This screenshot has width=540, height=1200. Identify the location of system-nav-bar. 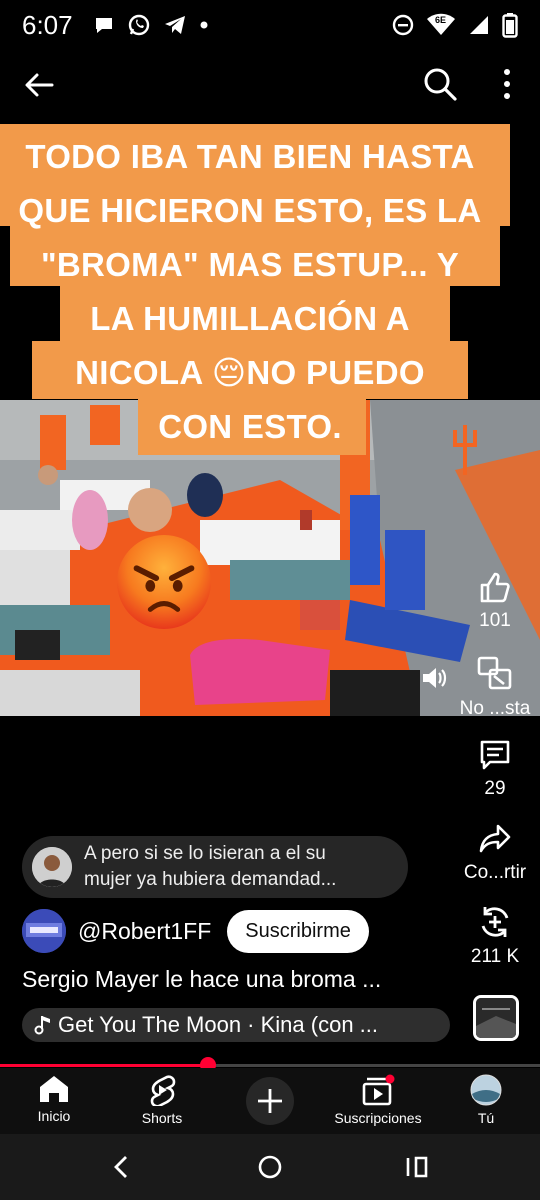
(270, 1167).